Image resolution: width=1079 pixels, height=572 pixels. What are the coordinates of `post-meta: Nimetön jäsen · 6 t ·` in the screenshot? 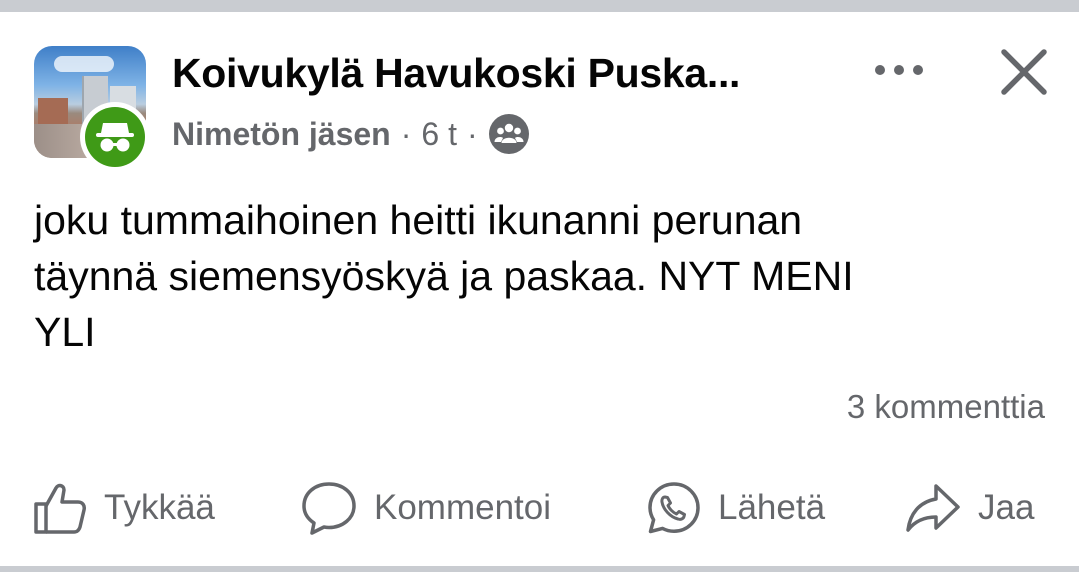 It's located at (351, 134).